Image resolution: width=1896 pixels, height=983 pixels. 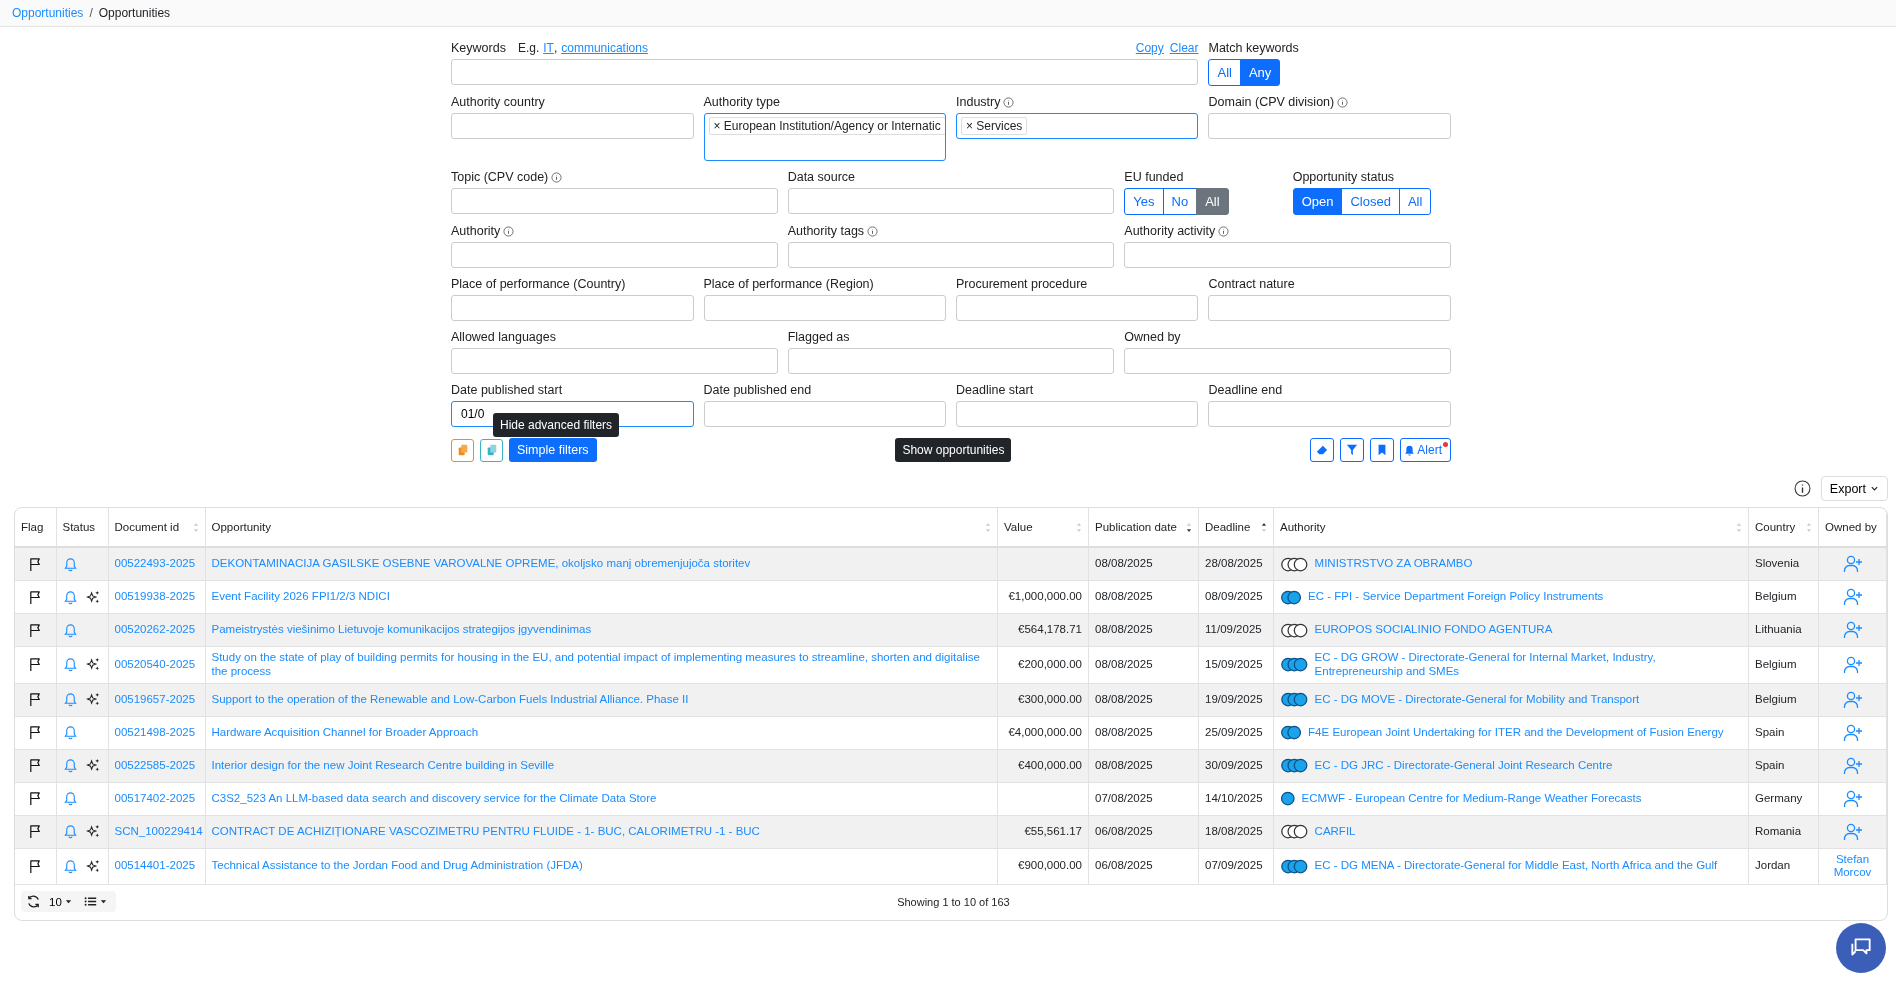 What do you see at coordinates (1471, 798) in the screenshot?
I see `authority-link: ECMWF - European Centre for Medium-Range Weather Forecasts` at bounding box center [1471, 798].